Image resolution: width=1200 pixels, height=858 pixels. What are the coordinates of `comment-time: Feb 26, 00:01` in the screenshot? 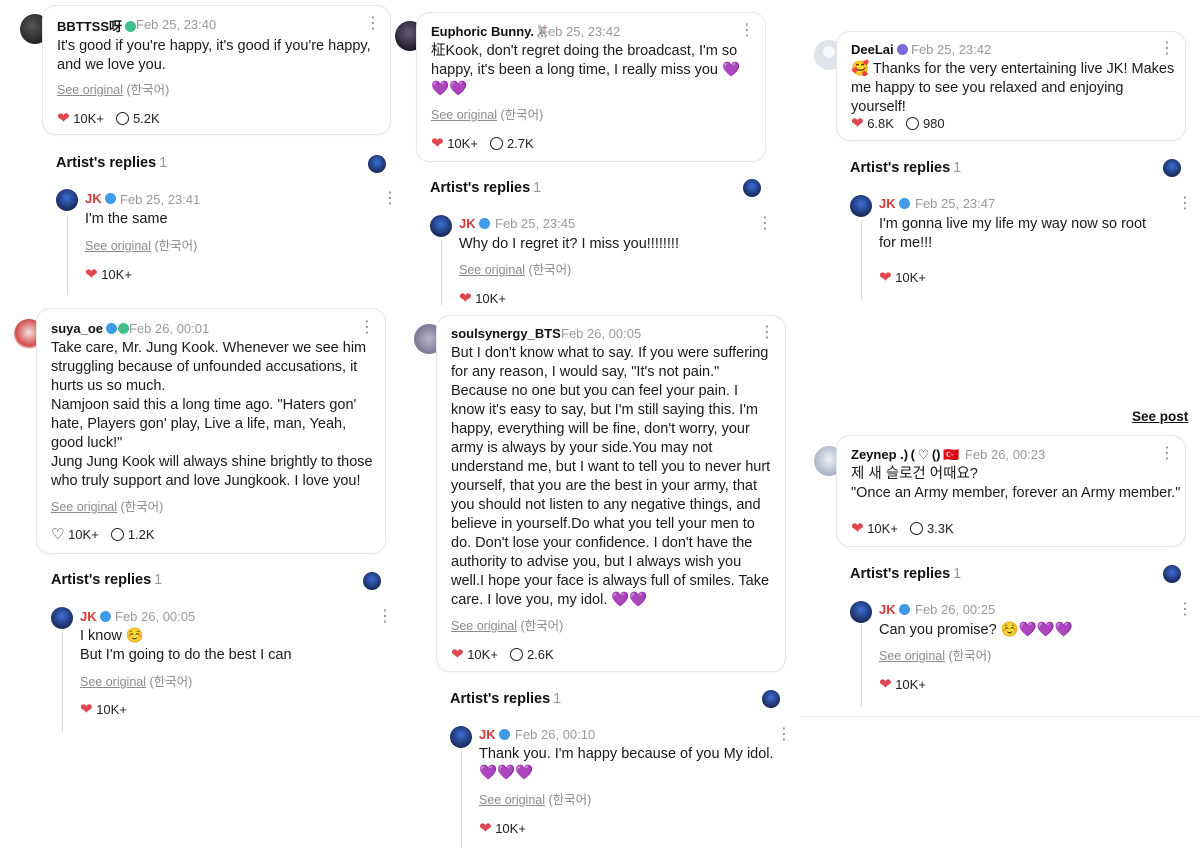 It's located at (169, 328).